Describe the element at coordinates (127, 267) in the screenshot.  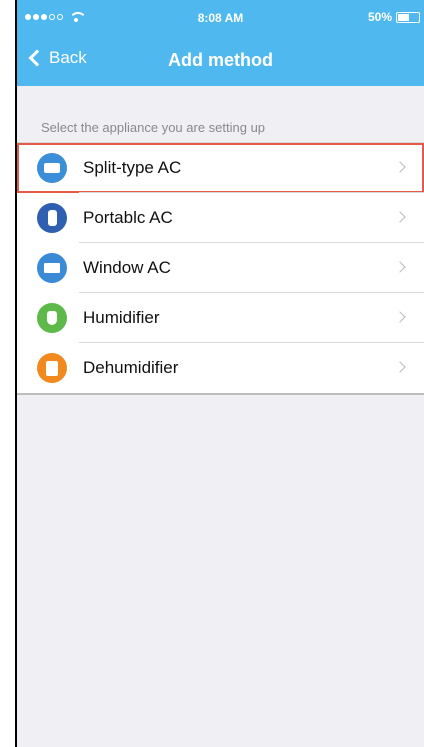
I see `appliance-label: Window AC` at that location.